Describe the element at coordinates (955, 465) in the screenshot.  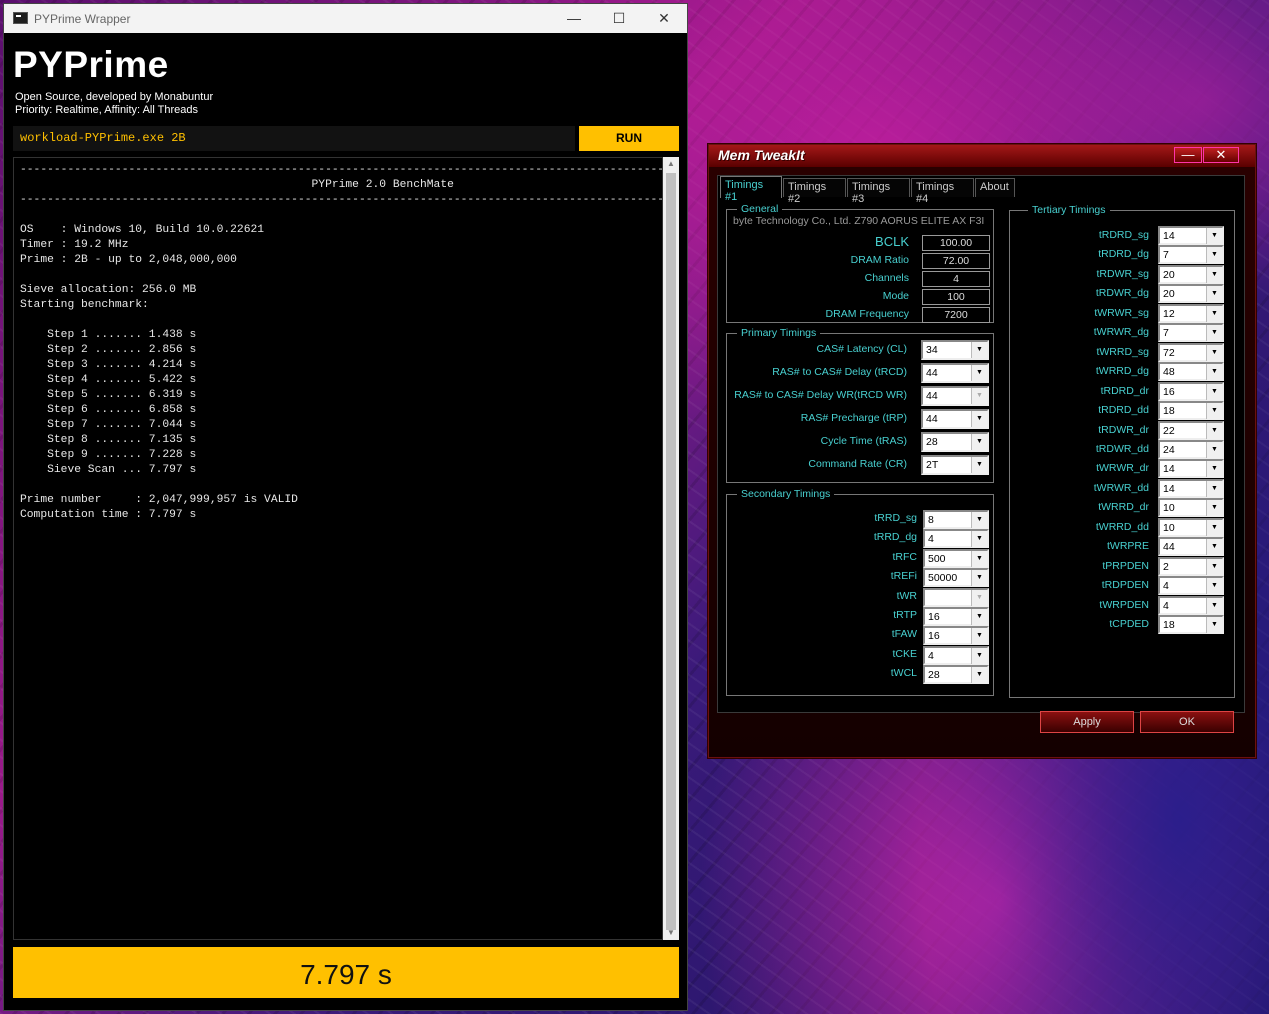
I see `primary-dropdown-5: 2T ▼` at that location.